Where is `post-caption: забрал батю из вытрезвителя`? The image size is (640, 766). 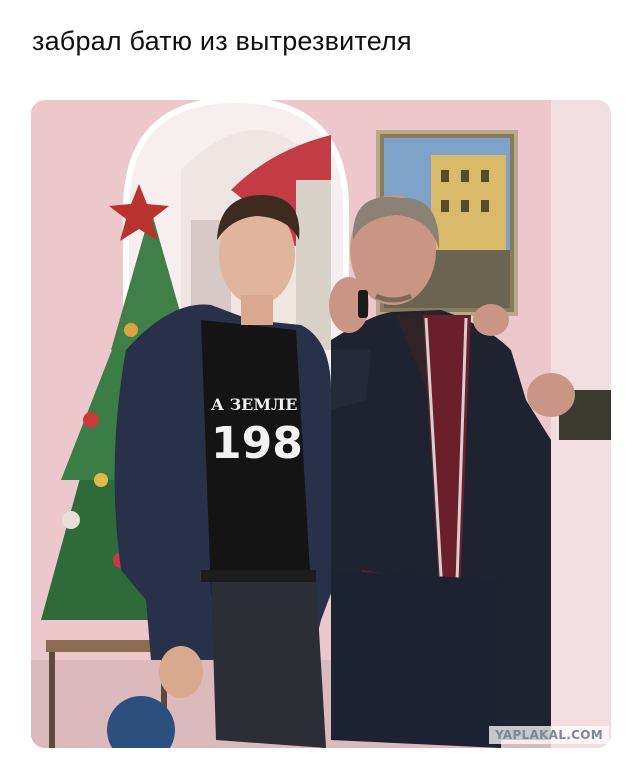 post-caption: забрал батю из вытрезвителя is located at coordinates (222, 41).